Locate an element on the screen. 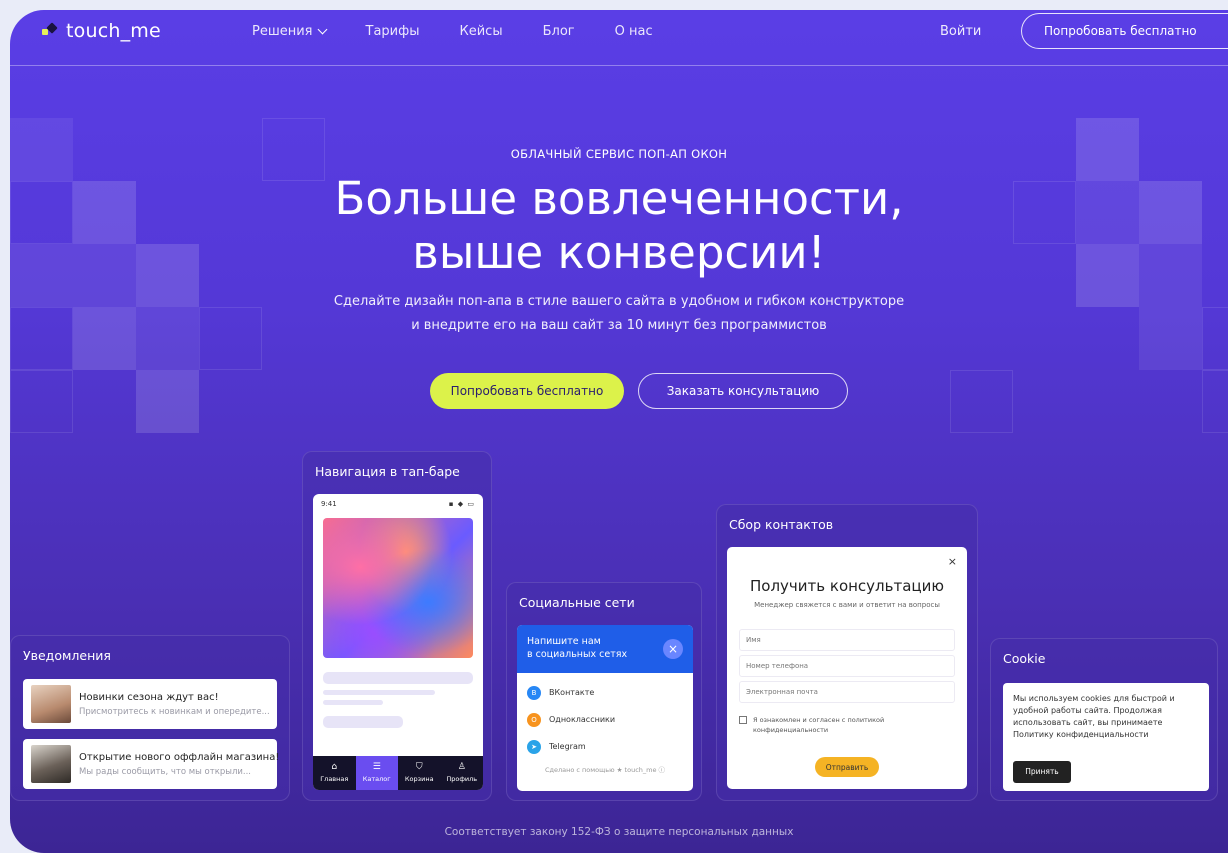 The image size is (1228, 853). nav-item-about: О нас is located at coordinates (634, 31).